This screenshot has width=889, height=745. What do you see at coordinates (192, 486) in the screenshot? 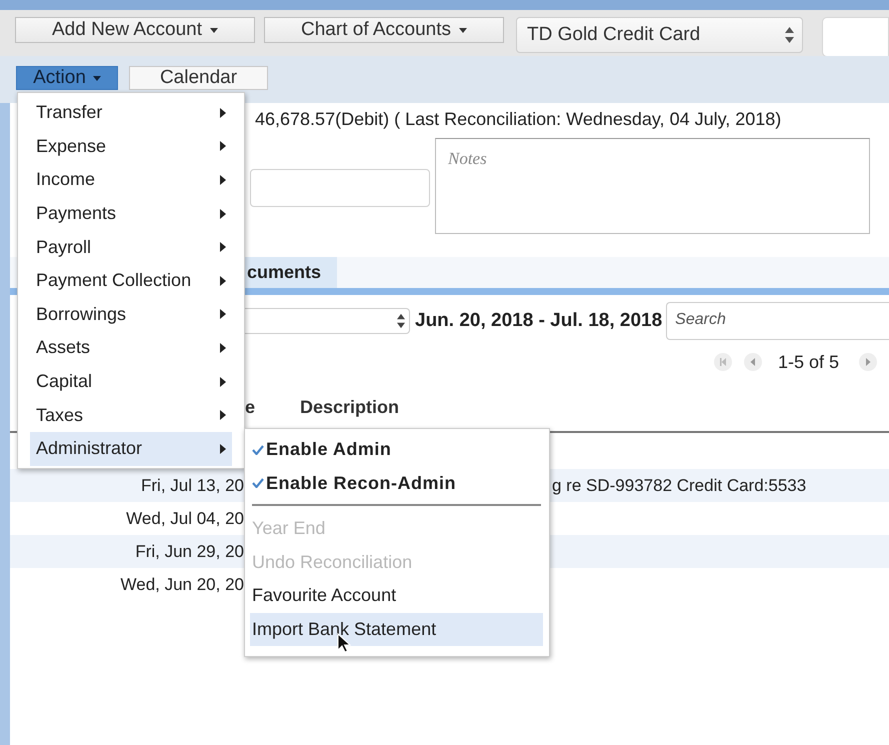
I see `date-cell-text: Fri, Jul 13, 20` at bounding box center [192, 486].